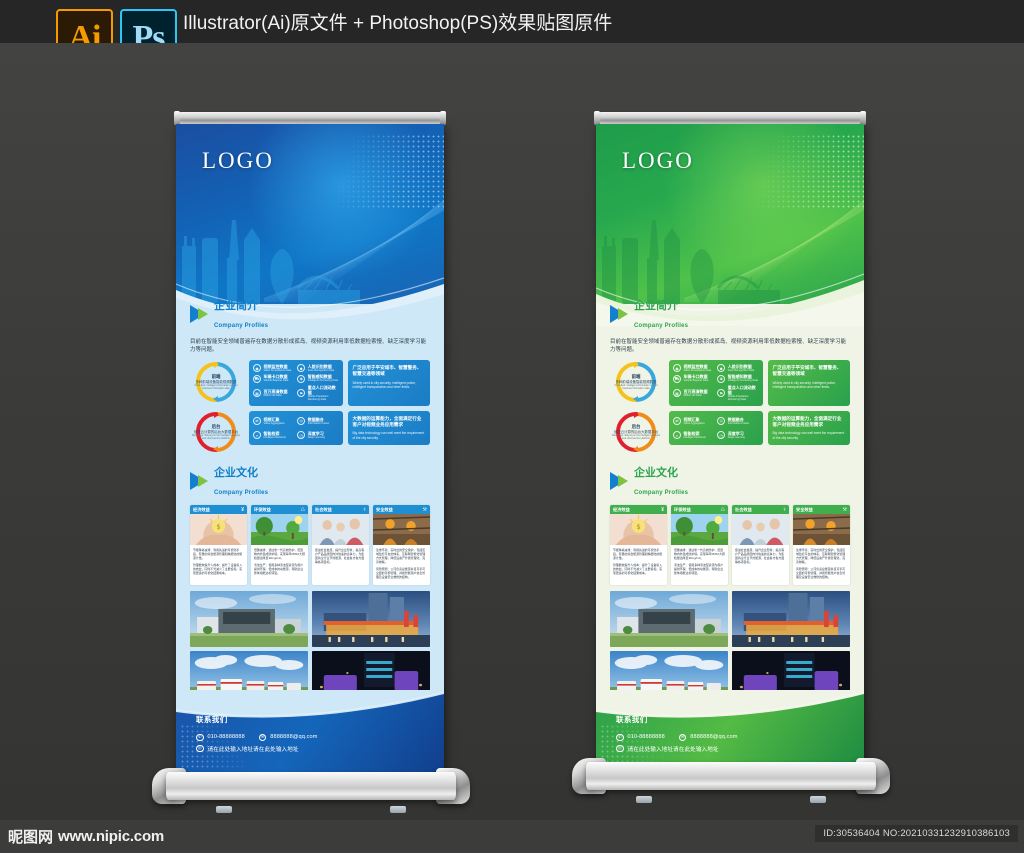  Describe the element at coordinates (760, 509) in the screenshot. I see `culture-card-header: 社会效益 ⚕` at that location.